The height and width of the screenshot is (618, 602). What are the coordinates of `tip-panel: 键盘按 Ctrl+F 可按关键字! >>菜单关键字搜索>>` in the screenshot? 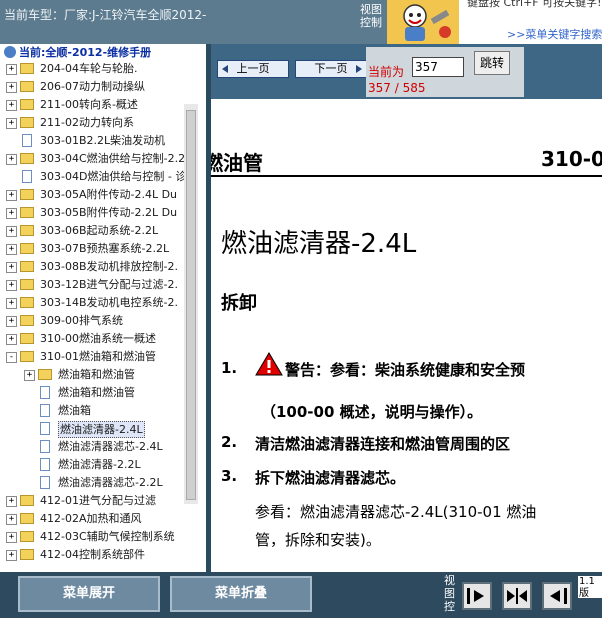 It's located at (530, 22).